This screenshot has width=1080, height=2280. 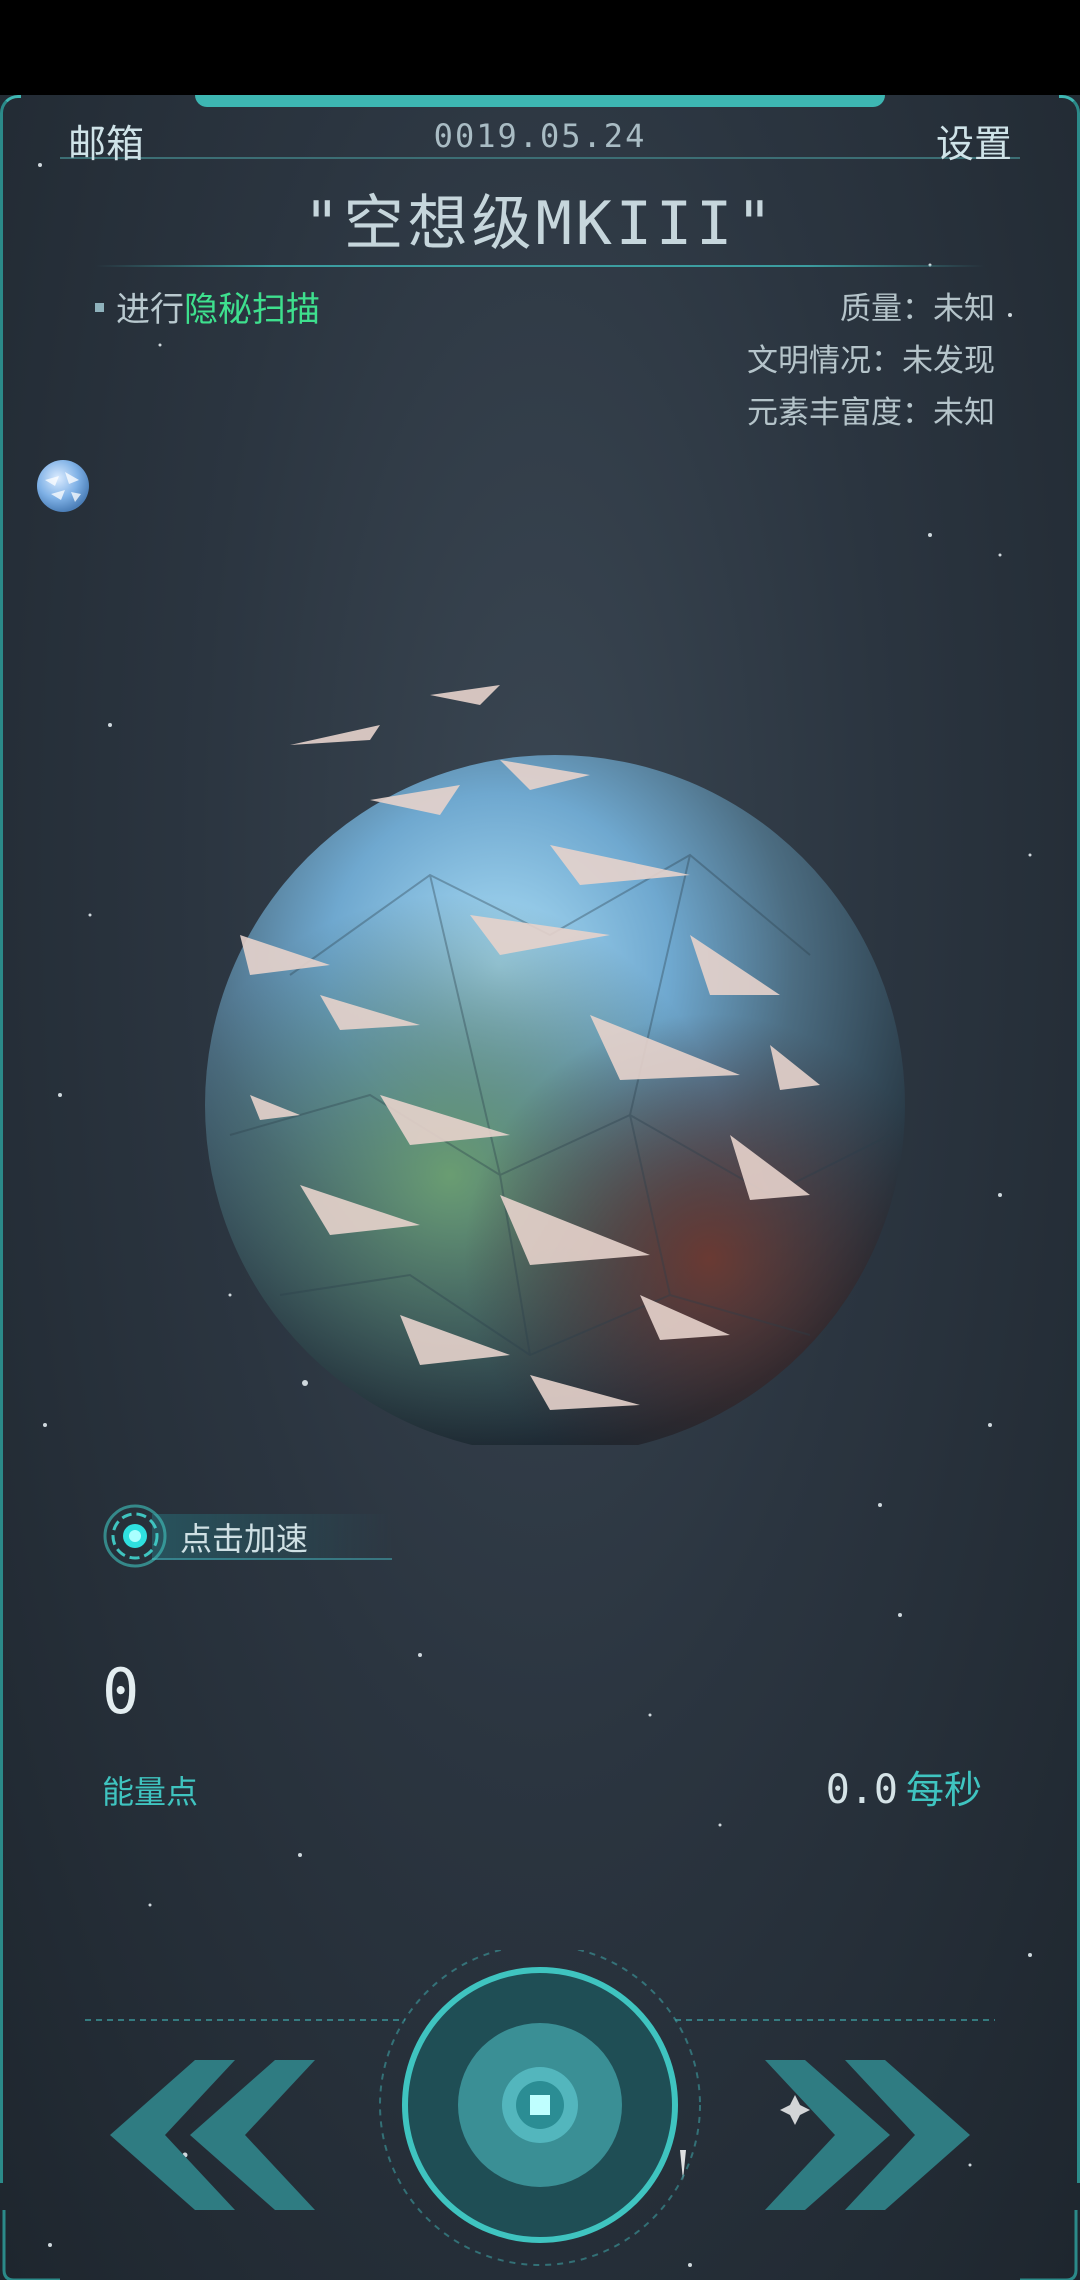 I want to click on elements-info: 元素丰富度：未知, so click(x=871, y=413).